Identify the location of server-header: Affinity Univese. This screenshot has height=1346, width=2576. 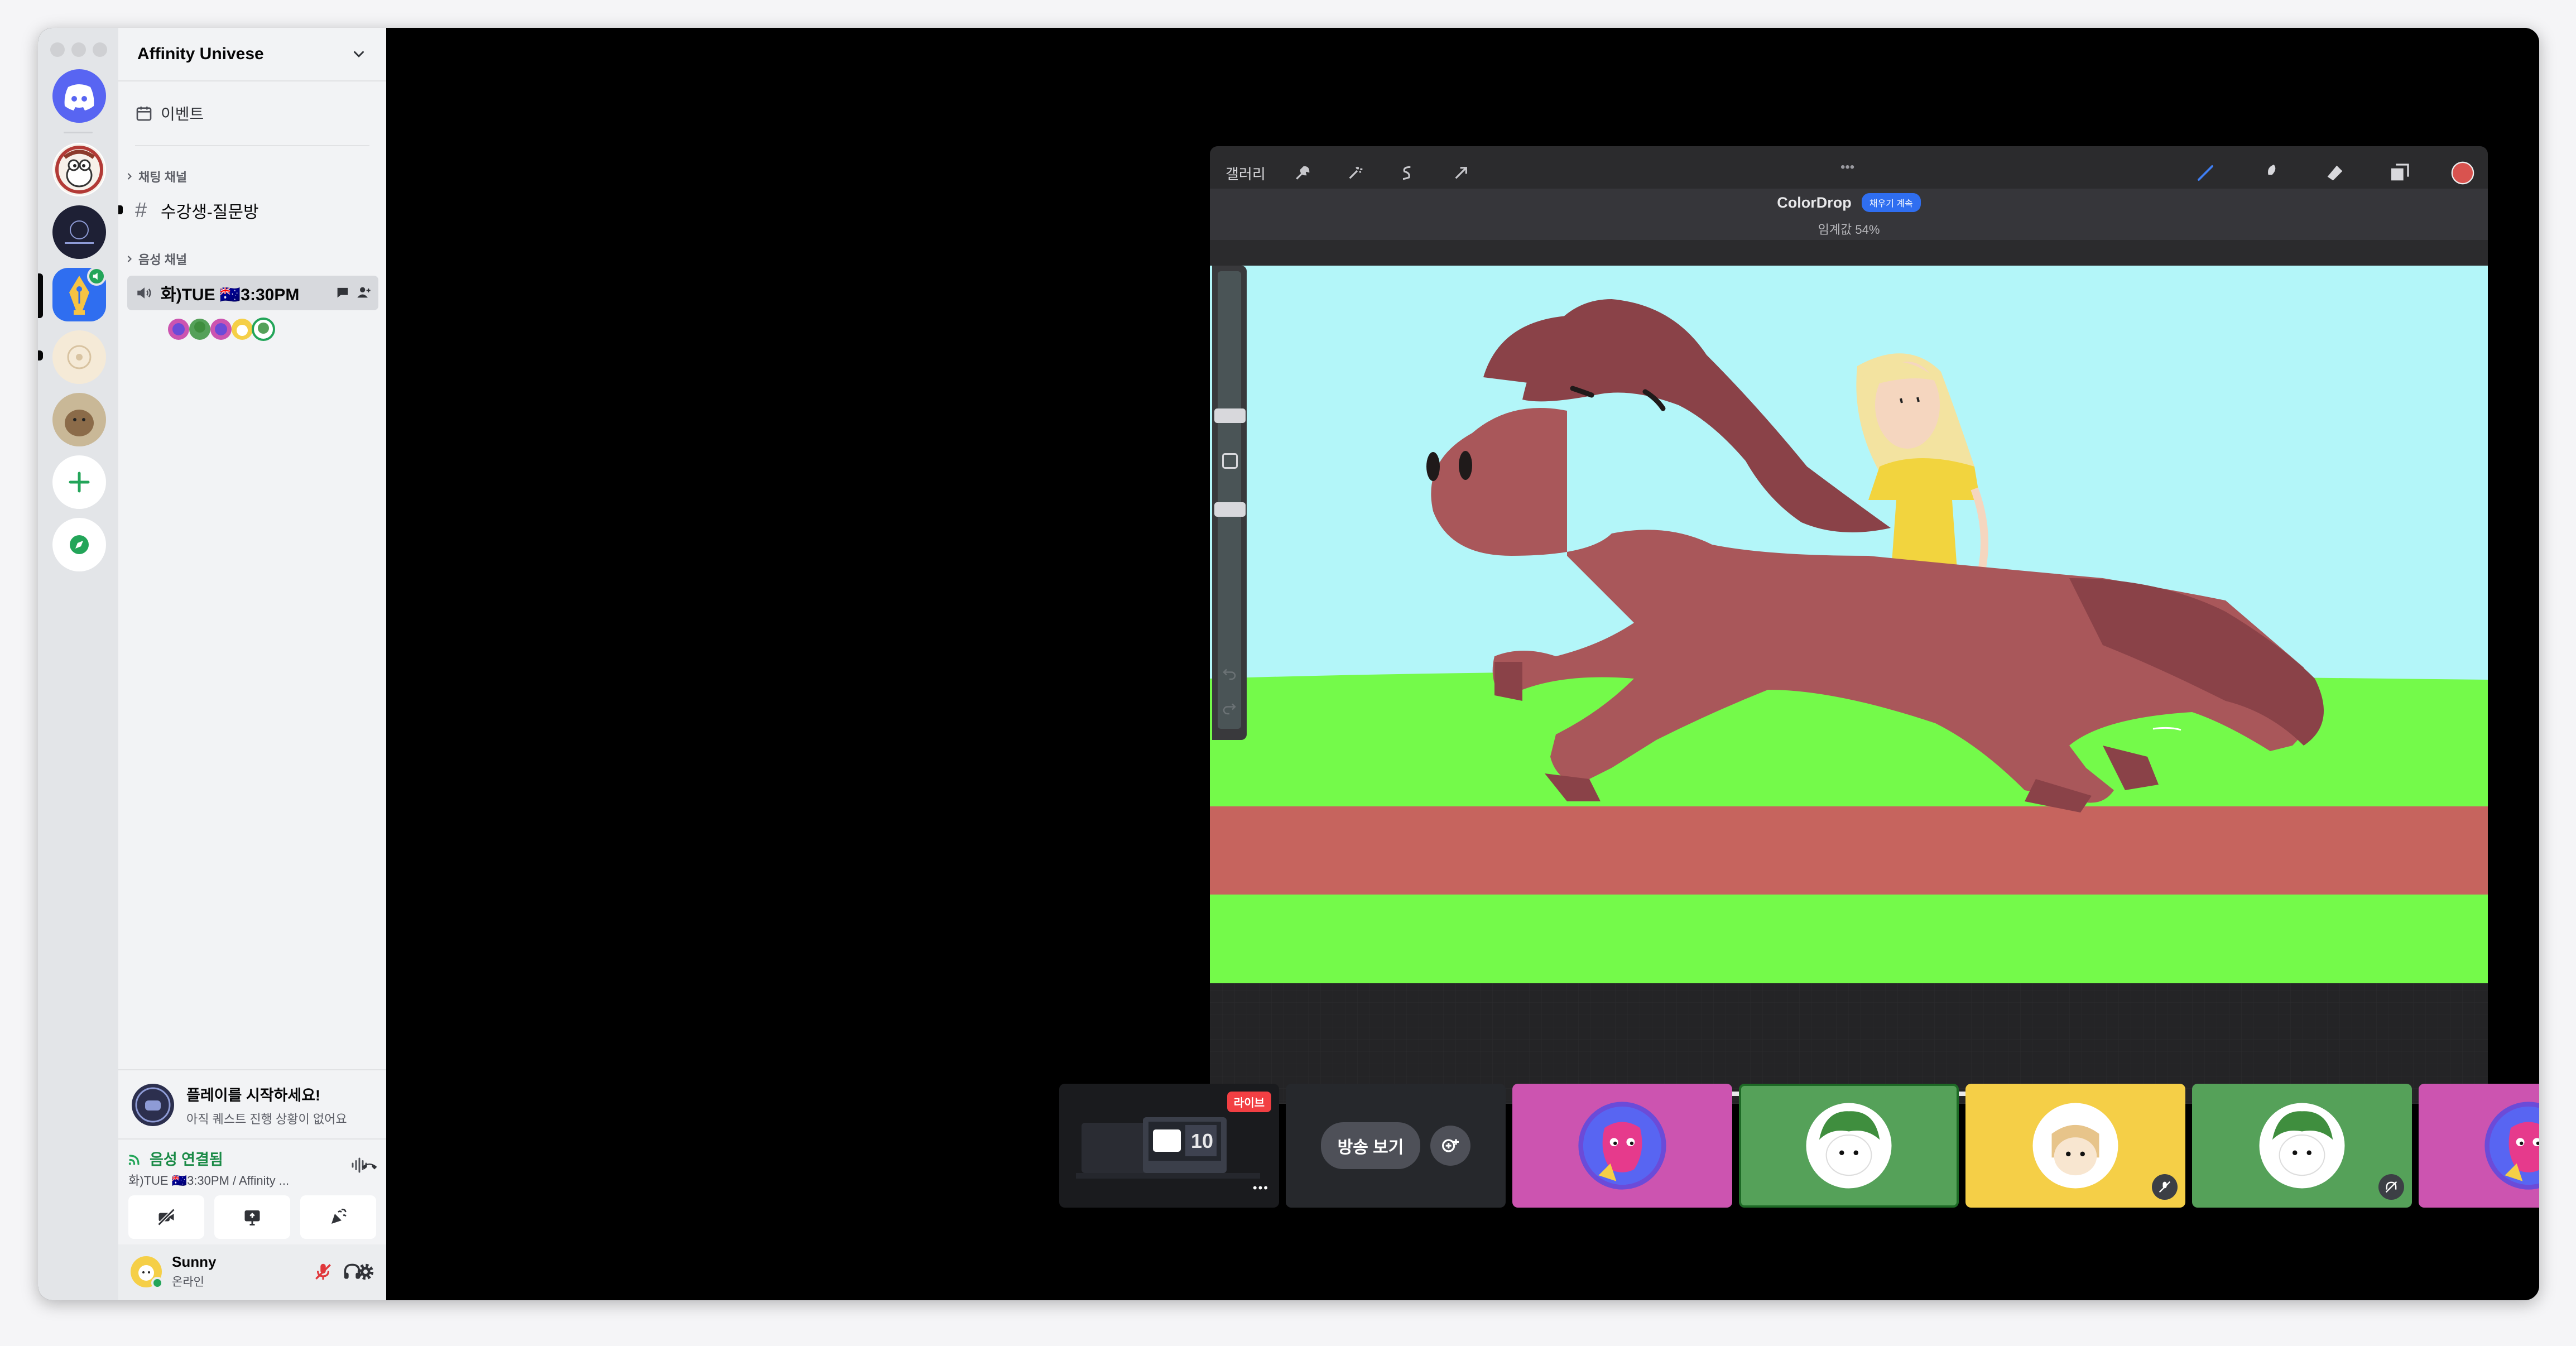
(252, 54).